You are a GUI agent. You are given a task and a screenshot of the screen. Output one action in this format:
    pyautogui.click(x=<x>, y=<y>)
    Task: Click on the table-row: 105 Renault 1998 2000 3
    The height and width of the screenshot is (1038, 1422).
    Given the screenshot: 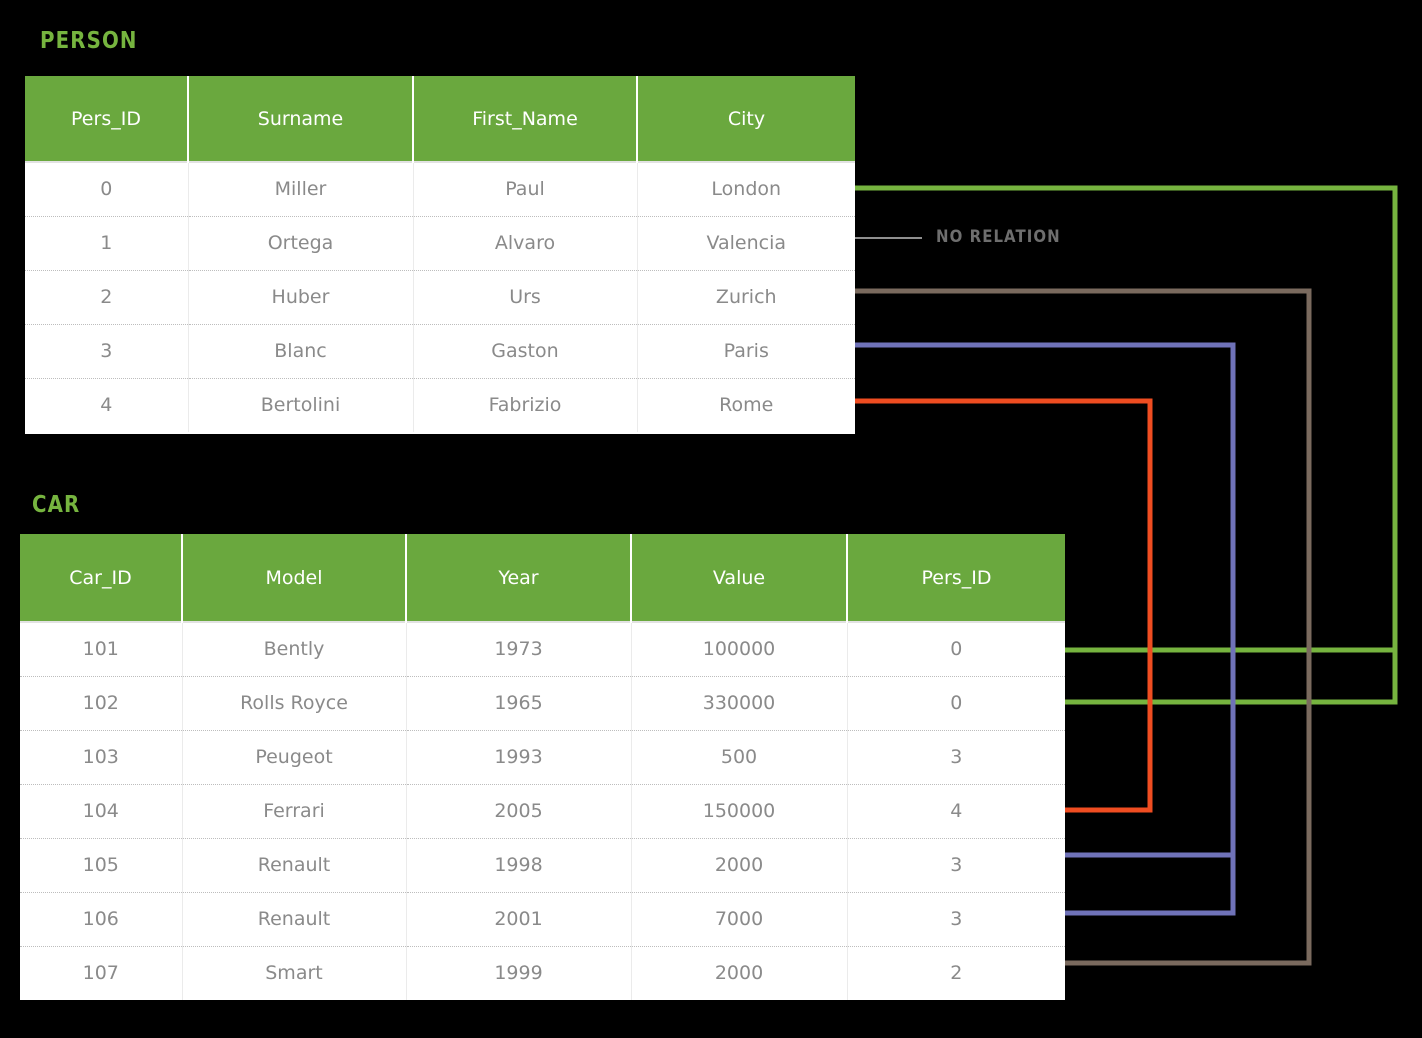 What is the action you would take?
    pyautogui.click(x=542, y=865)
    